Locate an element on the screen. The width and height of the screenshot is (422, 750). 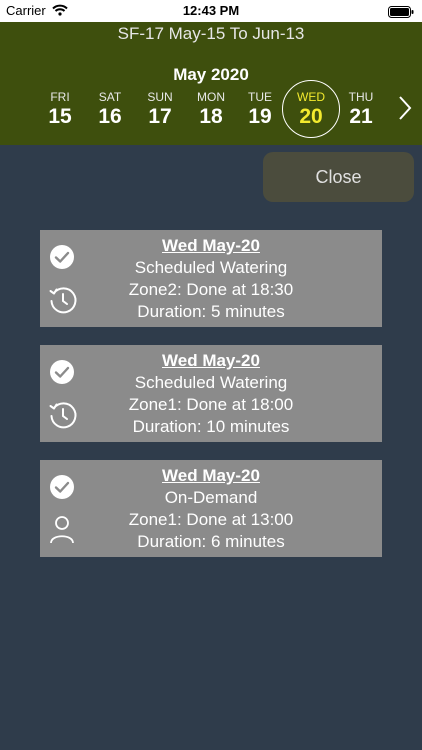
event-duration: Duration: 5 minutes is located at coordinates (211, 311).